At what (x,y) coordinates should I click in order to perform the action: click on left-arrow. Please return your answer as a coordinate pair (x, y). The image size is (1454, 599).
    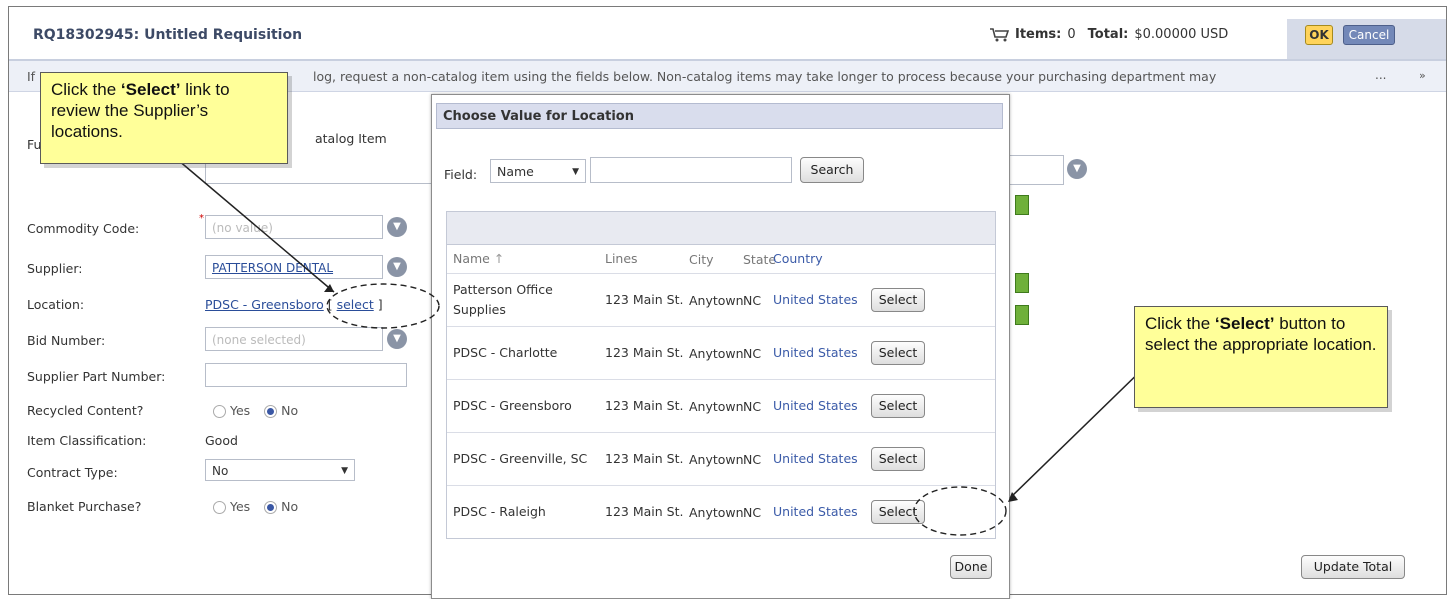
    Looking at the image, I should click on (256, 226).